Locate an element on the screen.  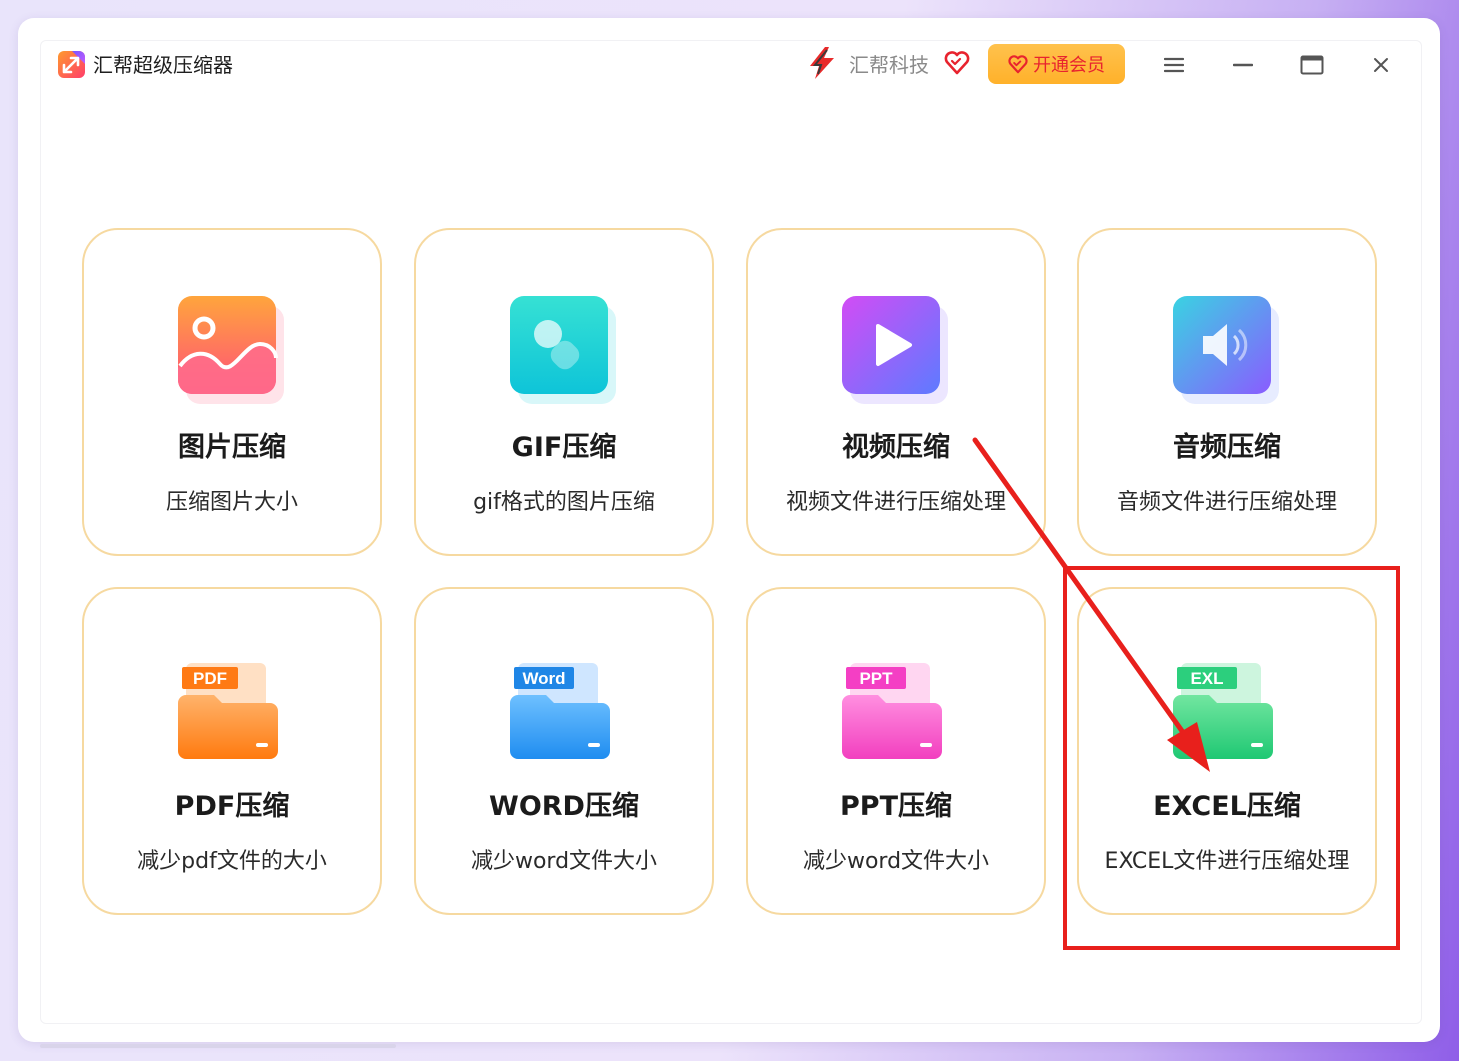
tool-card-pdf: PDF PDF压缩 减少pdf文件的大小 is located at coordinates (232, 751).